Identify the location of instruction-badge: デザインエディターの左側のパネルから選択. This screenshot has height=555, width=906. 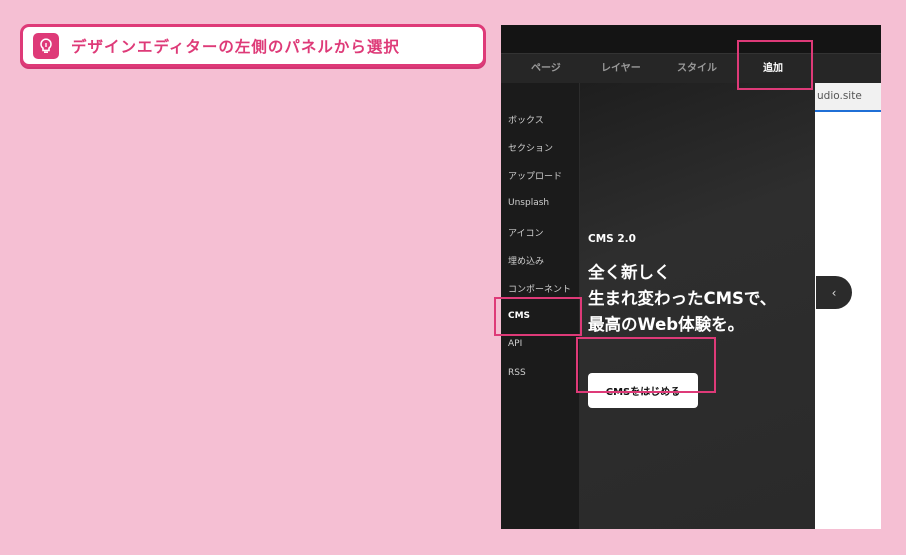
(253, 45).